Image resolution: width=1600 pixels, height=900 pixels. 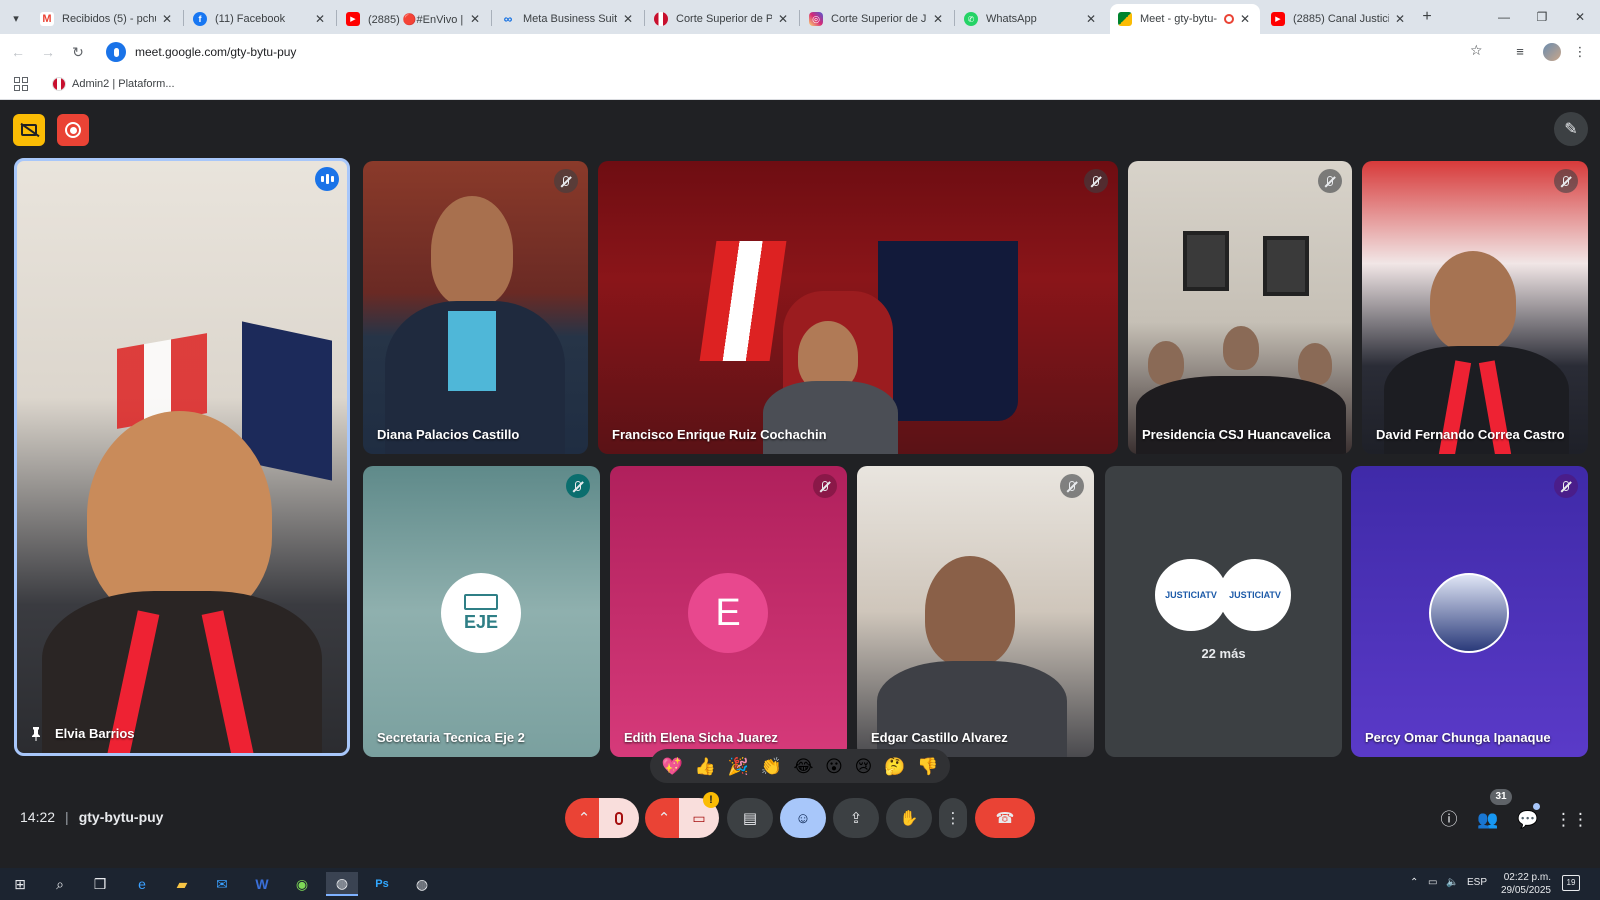 I want to click on participant-tile-diana-palacios-castillo: Diana Palacios Castillo, so click(x=475, y=307).